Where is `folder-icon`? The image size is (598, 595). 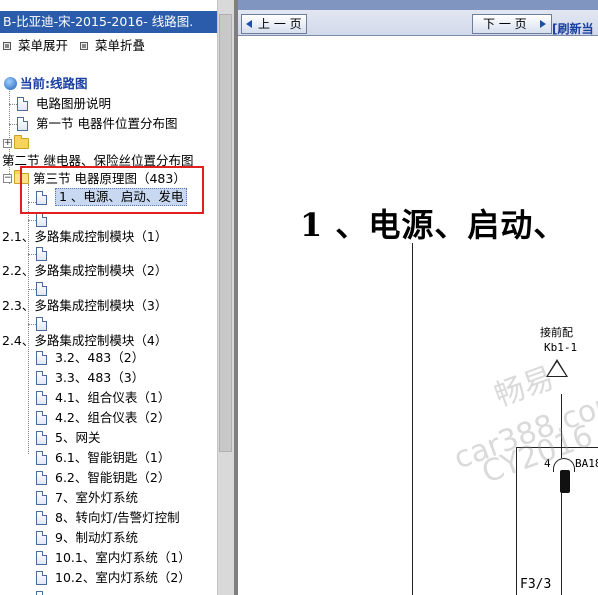 folder-icon is located at coordinates (21, 142).